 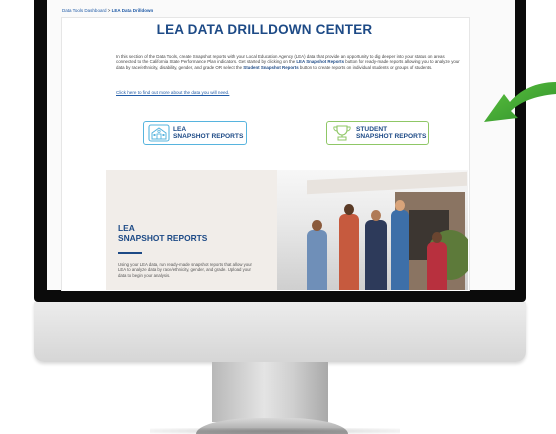 What do you see at coordinates (437, 237) in the screenshot?
I see `photo-student-5-head` at bounding box center [437, 237].